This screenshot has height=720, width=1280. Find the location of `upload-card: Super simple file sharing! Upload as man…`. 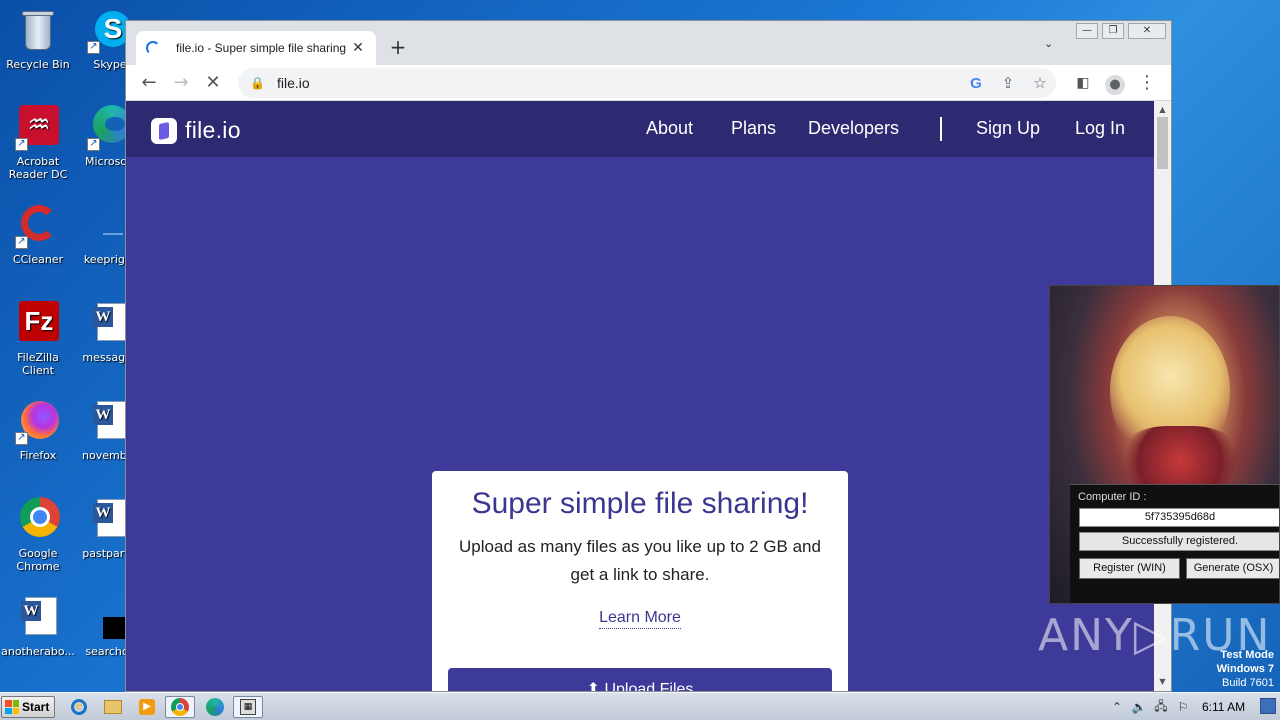

upload-card: Super simple file sharing! Upload as man… is located at coordinates (640, 581).